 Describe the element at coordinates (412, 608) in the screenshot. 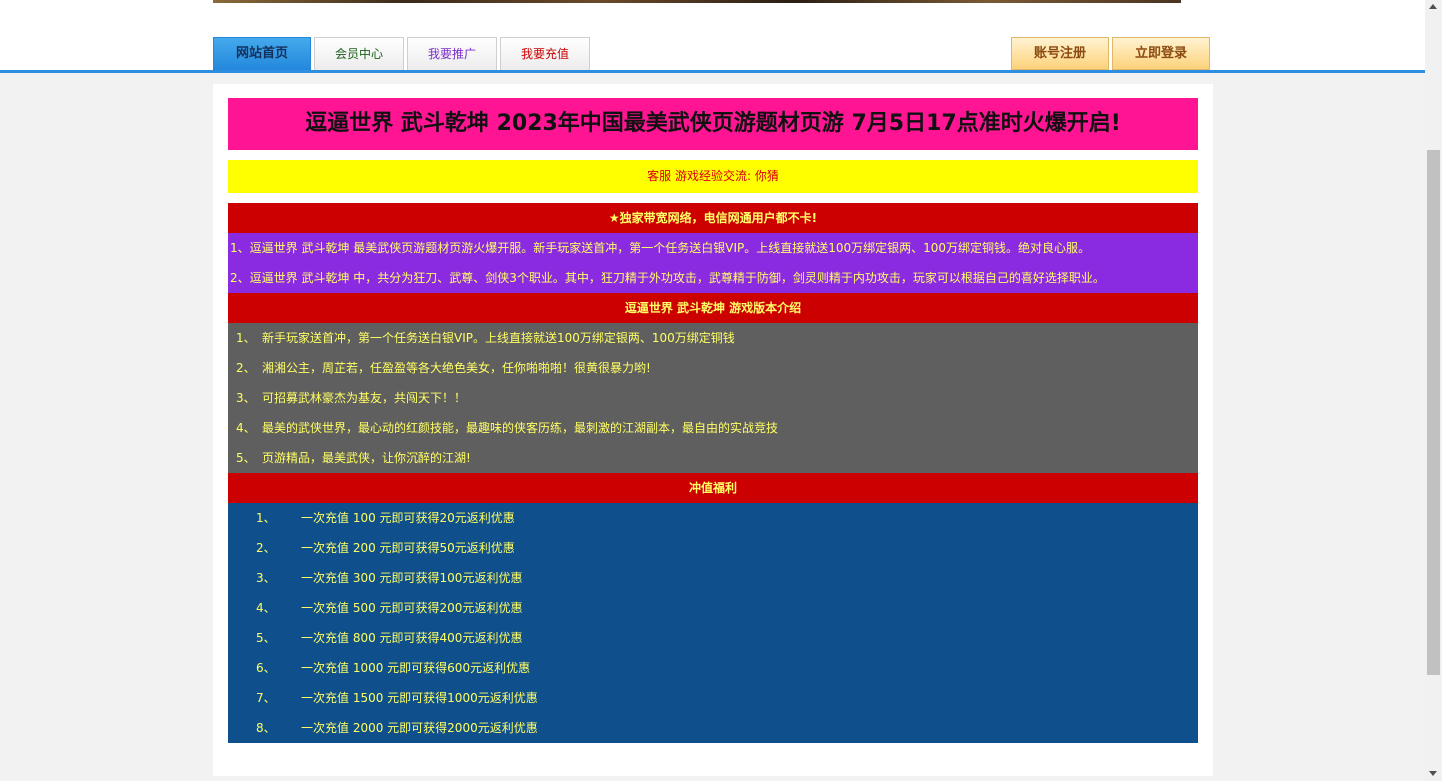

I see `recharge-text: 一次充值 500 元即可获得200元返利优惠` at that location.